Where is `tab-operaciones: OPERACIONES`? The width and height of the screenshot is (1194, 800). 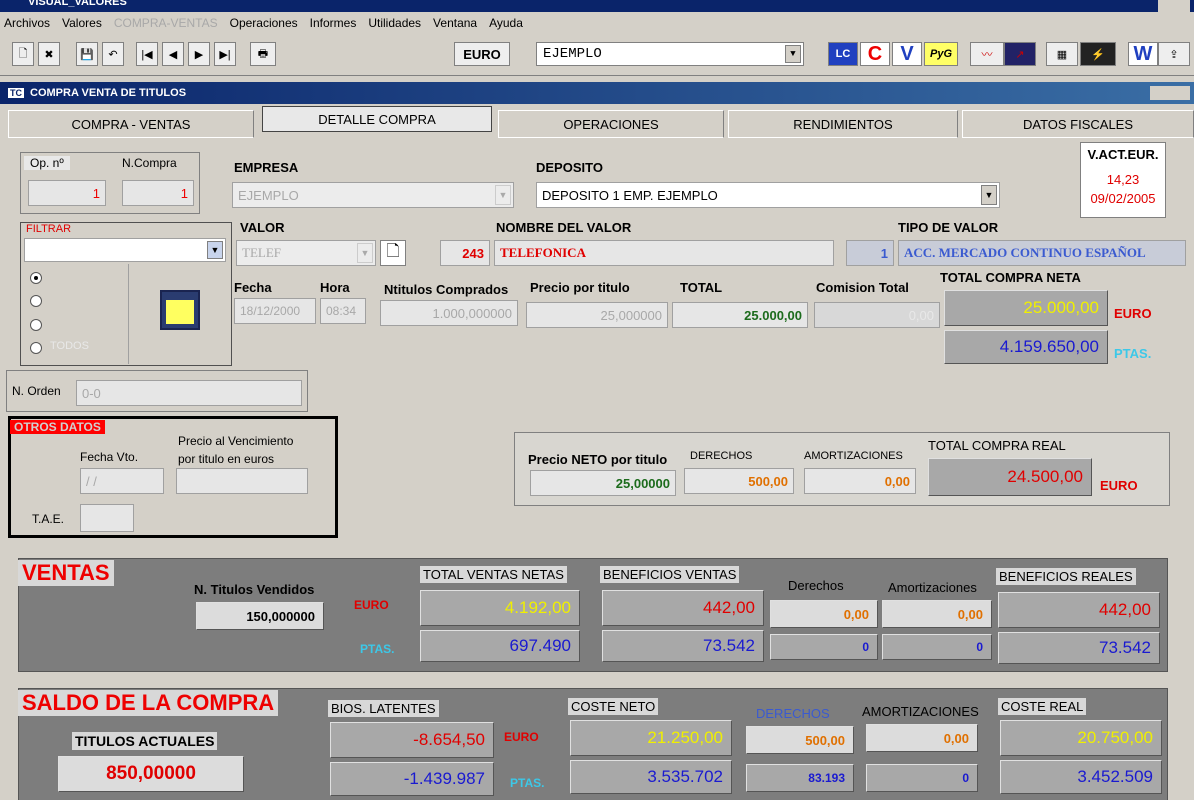 tab-operaciones: OPERACIONES is located at coordinates (611, 124).